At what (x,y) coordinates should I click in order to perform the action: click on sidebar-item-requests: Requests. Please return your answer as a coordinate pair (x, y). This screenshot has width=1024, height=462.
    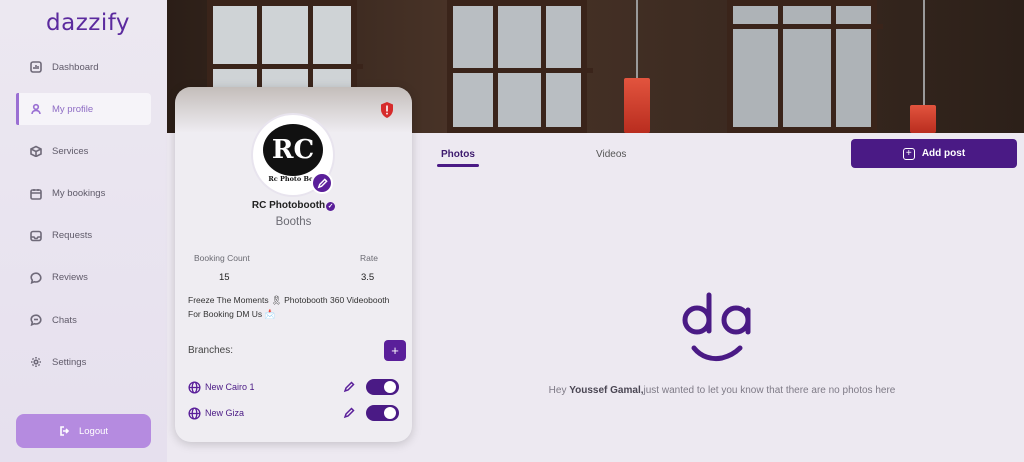
    Looking at the image, I should click on (83, 236).